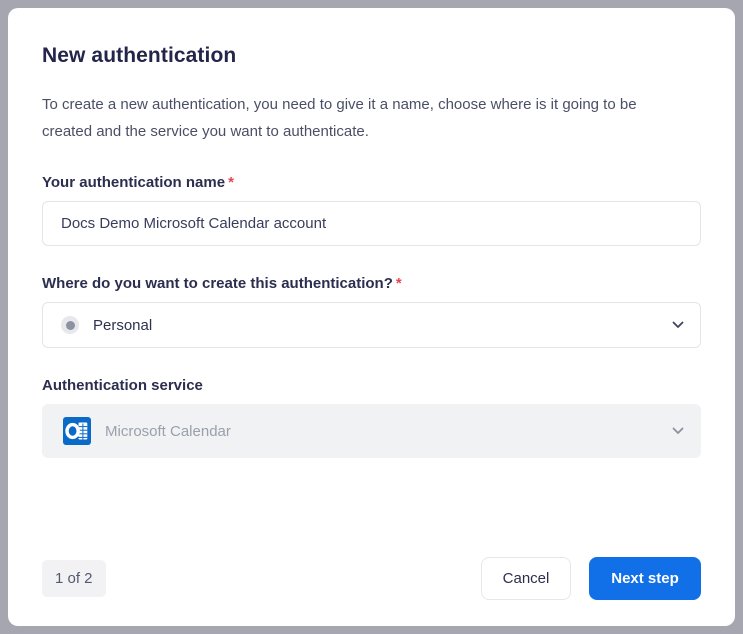 The image size is (743, 634). Describe the element at coordinates (371, 431) in the screenshot. I see `auth-service-select: Microsoft Calendar` at that location.